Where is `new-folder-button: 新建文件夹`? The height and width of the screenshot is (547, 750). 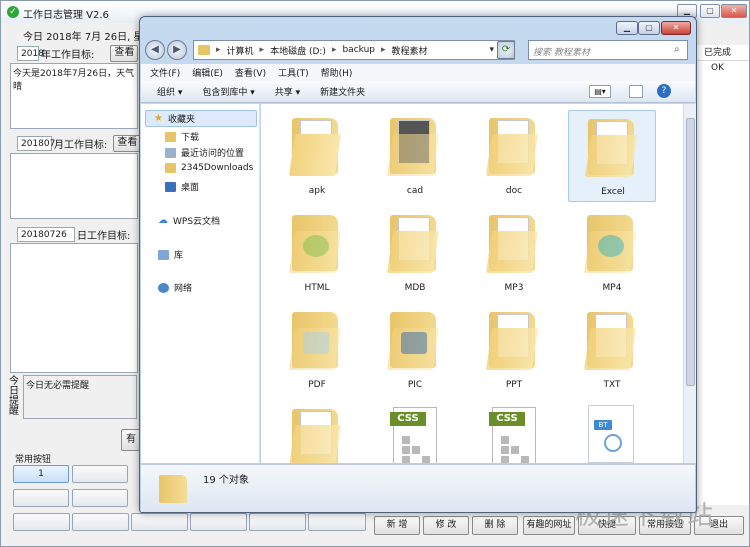
new-folder-button: 新建文件夹 is located at coordinates (342, 91).